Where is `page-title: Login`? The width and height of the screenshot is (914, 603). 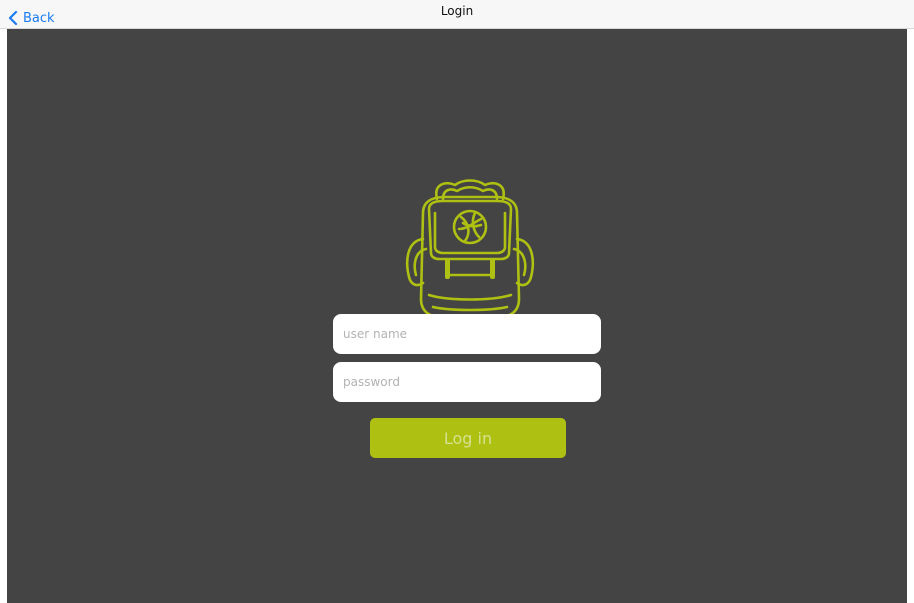
page-title: Login is located at coordinates (457, 11).